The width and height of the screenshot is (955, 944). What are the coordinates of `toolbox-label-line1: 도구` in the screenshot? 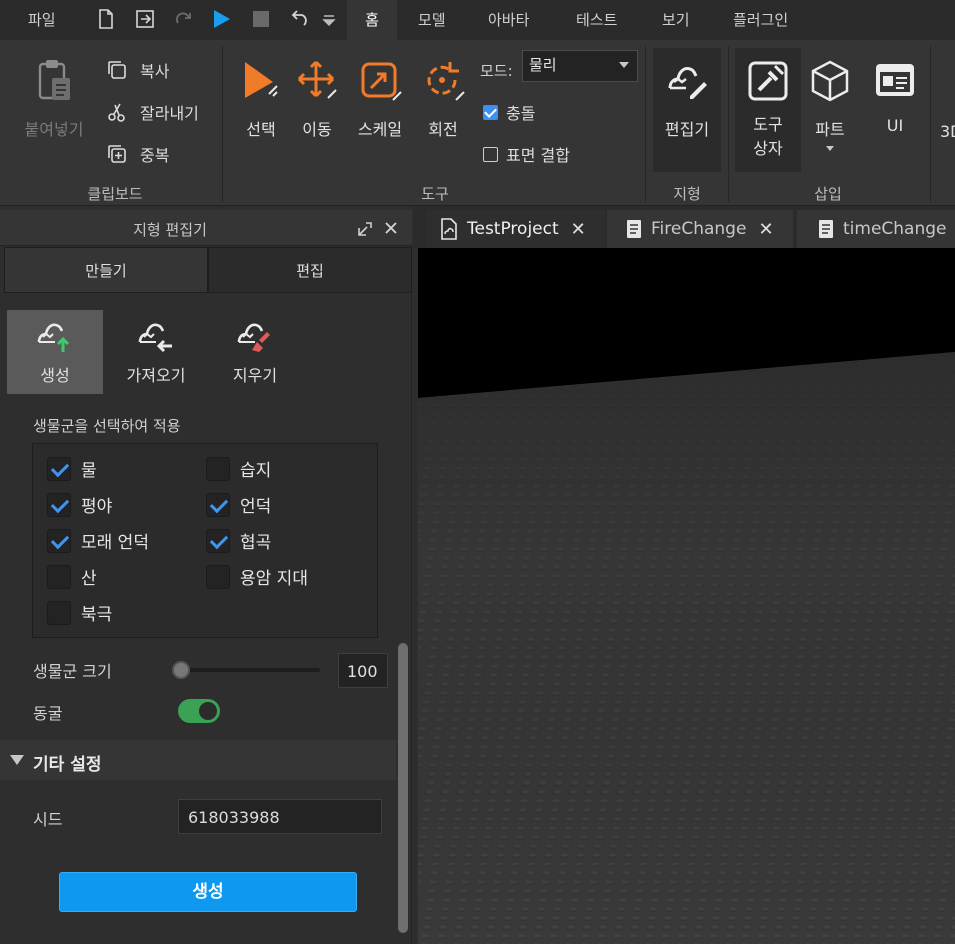 It's located at (768, 124).